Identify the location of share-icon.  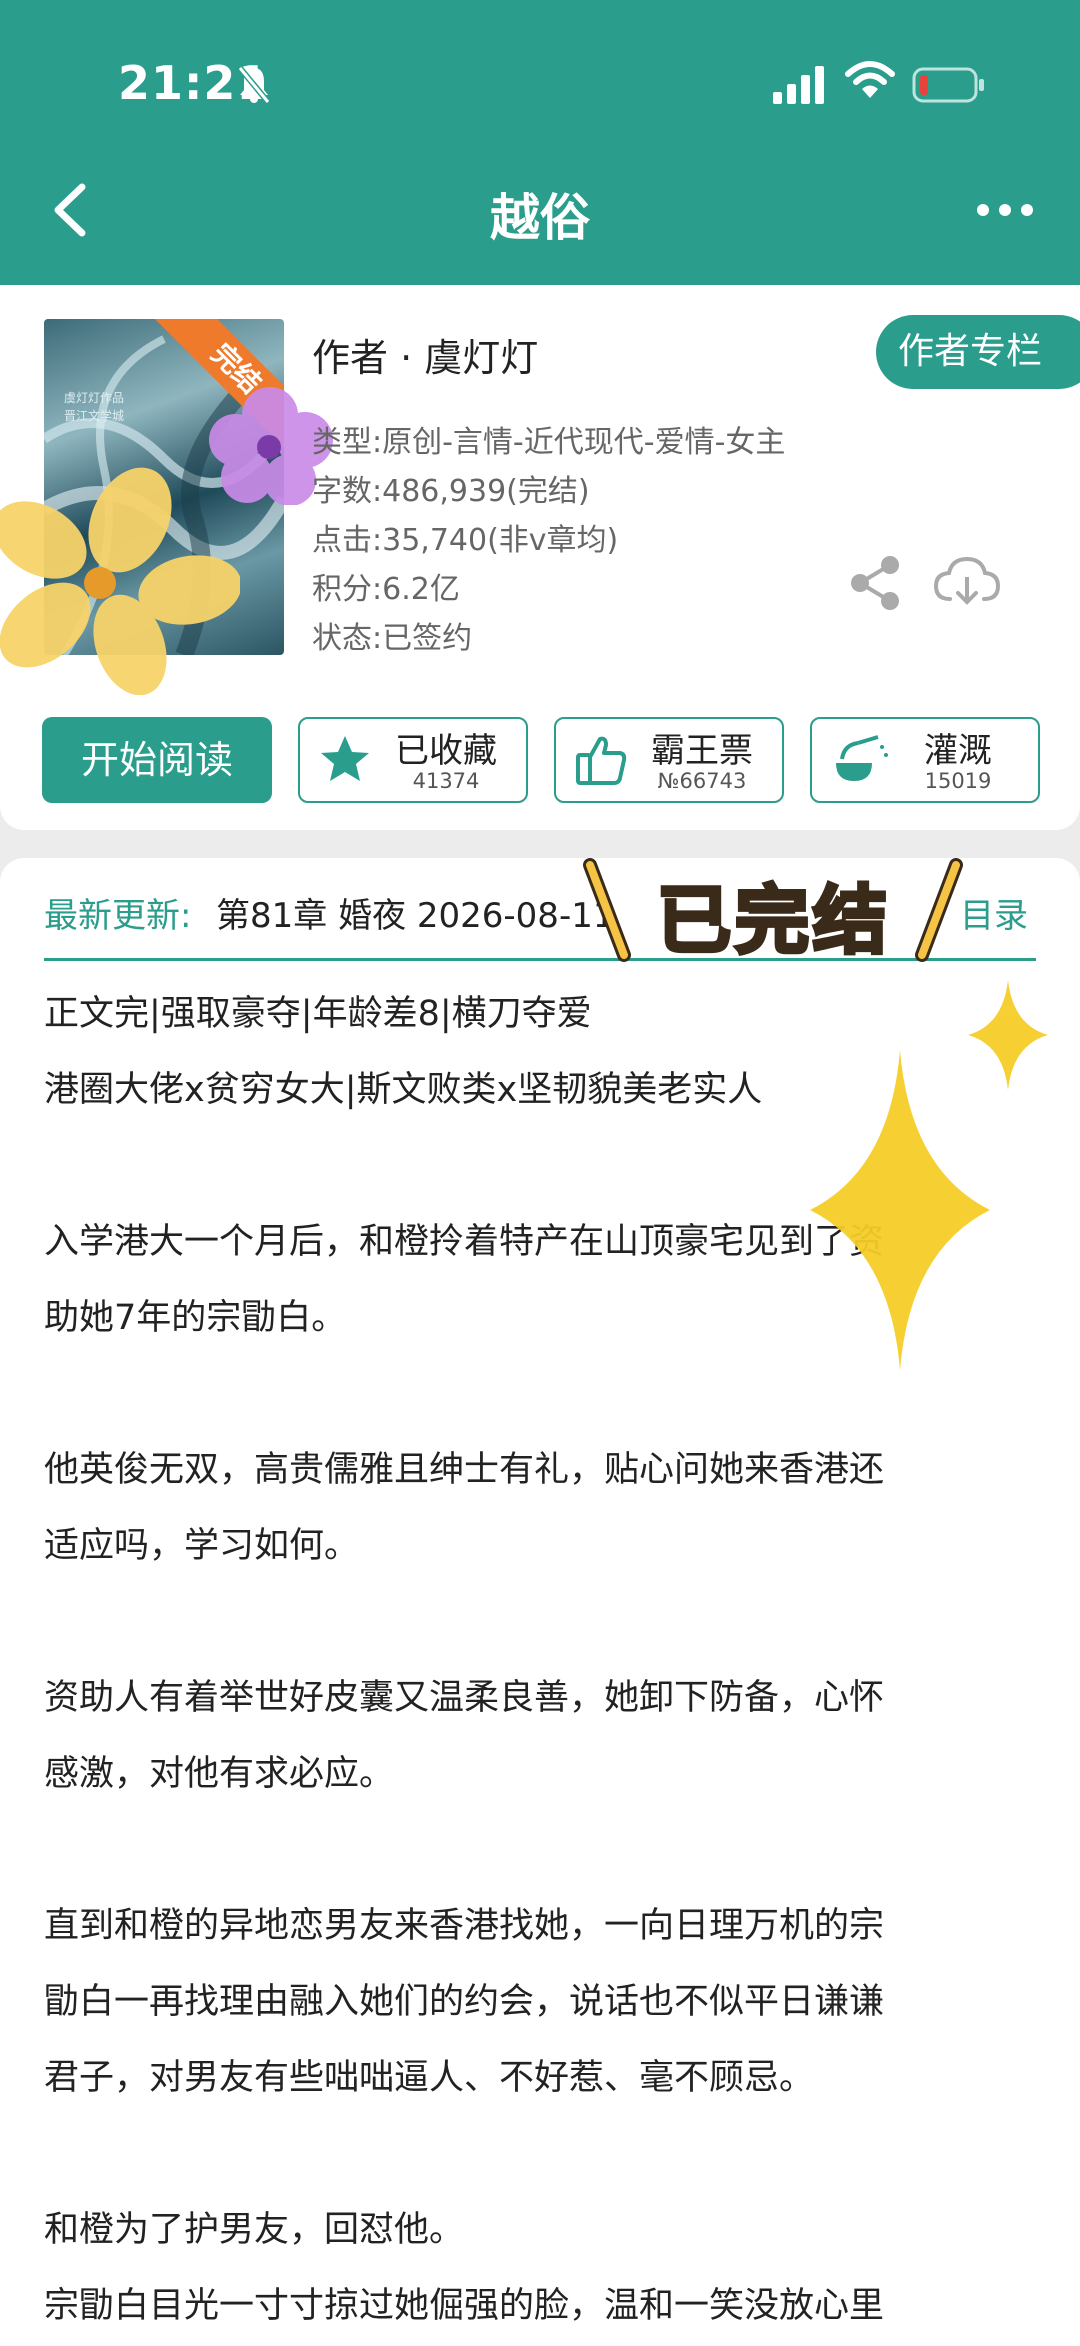
(876, 583).